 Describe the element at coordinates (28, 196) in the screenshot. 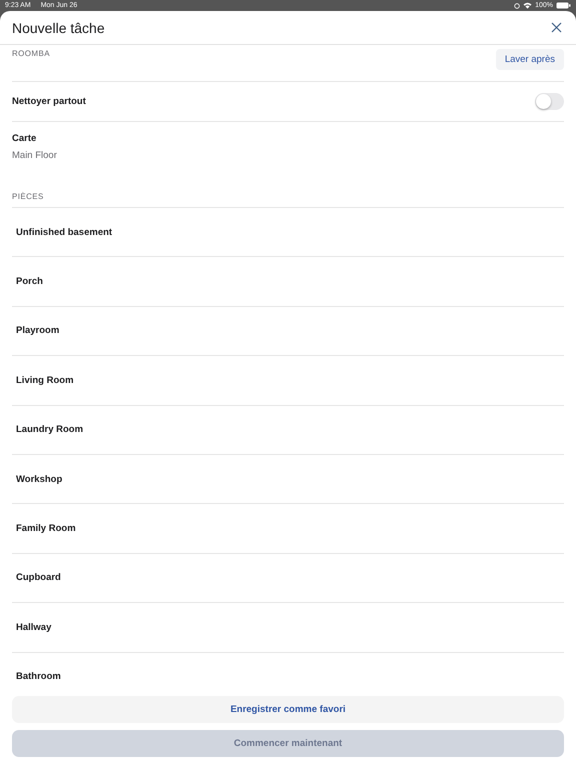

I see `section-label: PIÈCES` at that location.